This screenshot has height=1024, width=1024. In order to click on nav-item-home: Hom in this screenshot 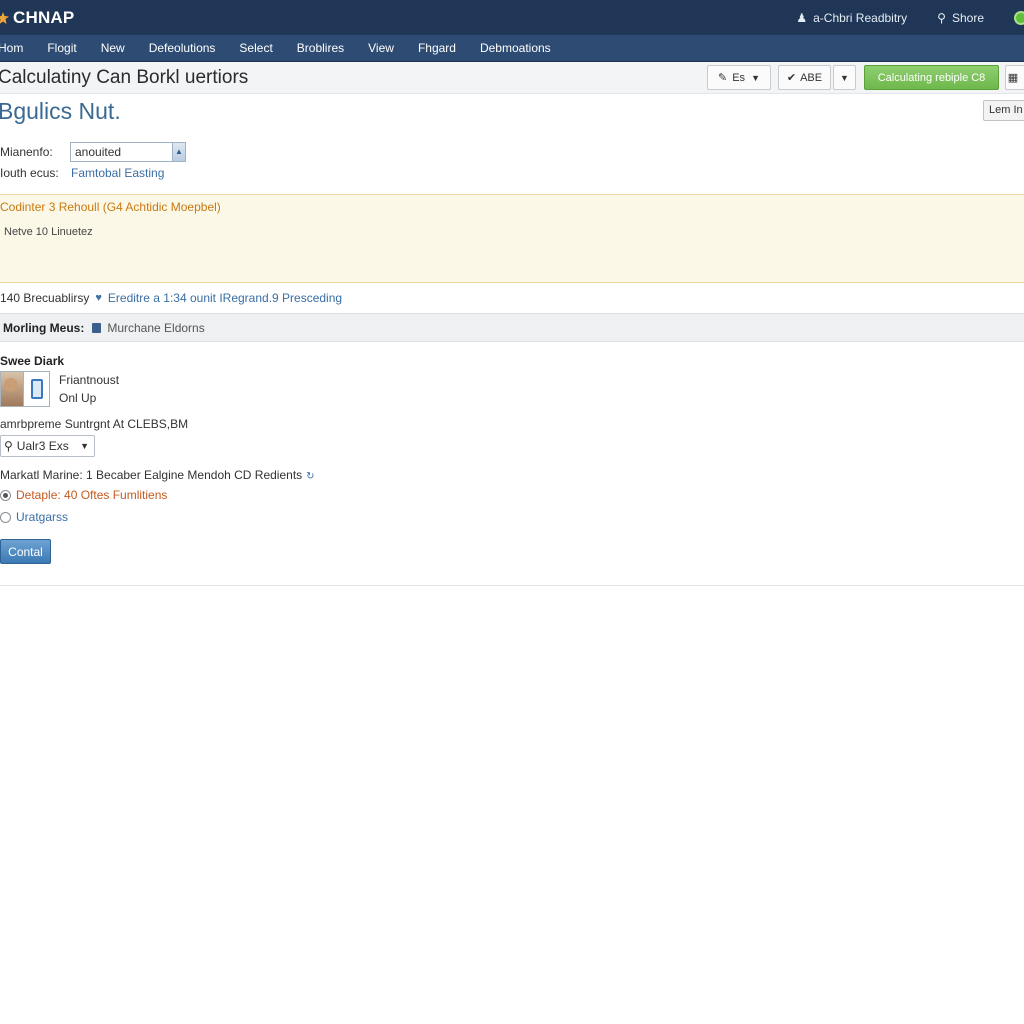, I will do `click(17, 48)`.